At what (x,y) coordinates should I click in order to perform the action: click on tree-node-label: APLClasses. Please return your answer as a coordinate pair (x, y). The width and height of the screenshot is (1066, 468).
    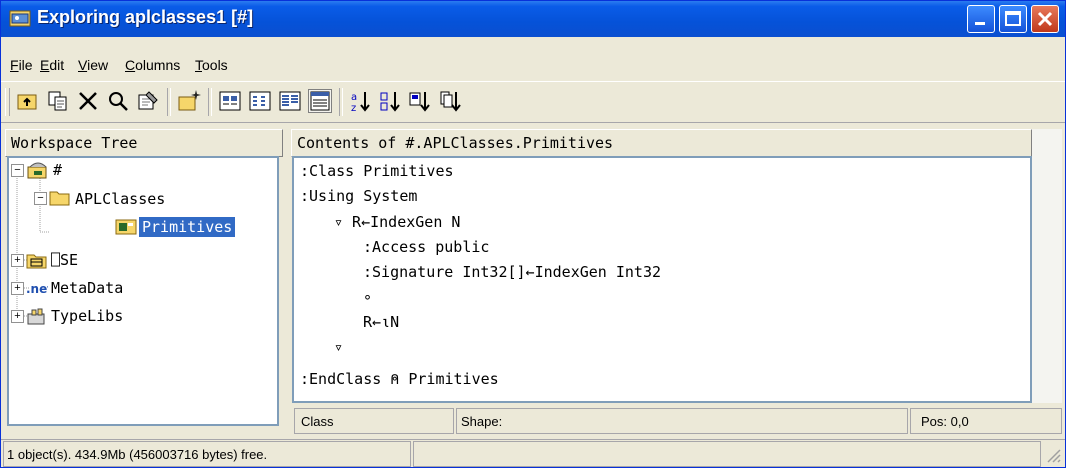
    Looking at the image, I should click on (120, 199).